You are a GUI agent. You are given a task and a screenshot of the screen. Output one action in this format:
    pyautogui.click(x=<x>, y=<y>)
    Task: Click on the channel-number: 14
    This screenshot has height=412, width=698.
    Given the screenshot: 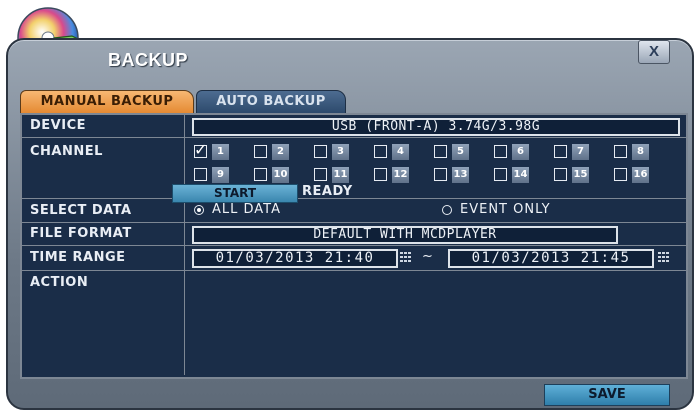 What is the action you would take?
    pyautogui.click(x=520, y=175)
    